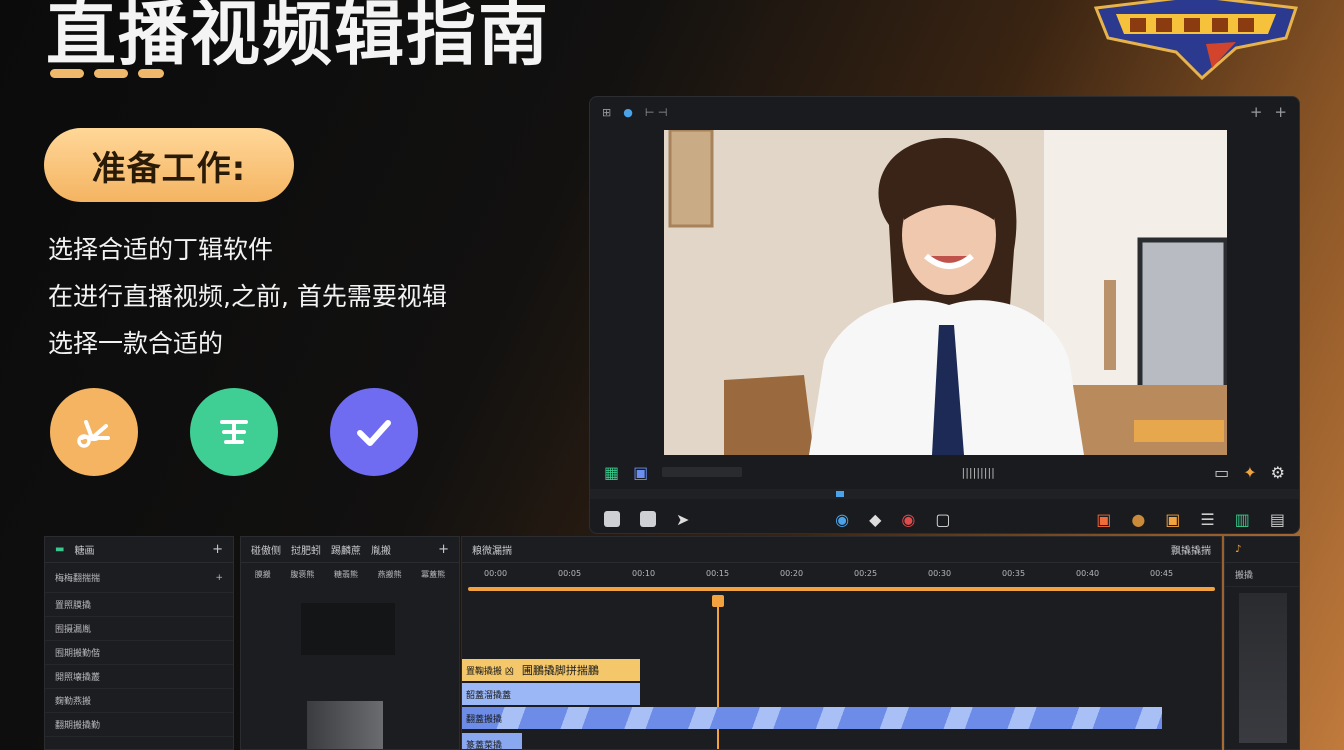 The width and height of the screenshot is (1344, 750). Describe the element at coordinates (139, 725) in the screenshot. I see `list-item: 翻期搬撬勤` at that location.